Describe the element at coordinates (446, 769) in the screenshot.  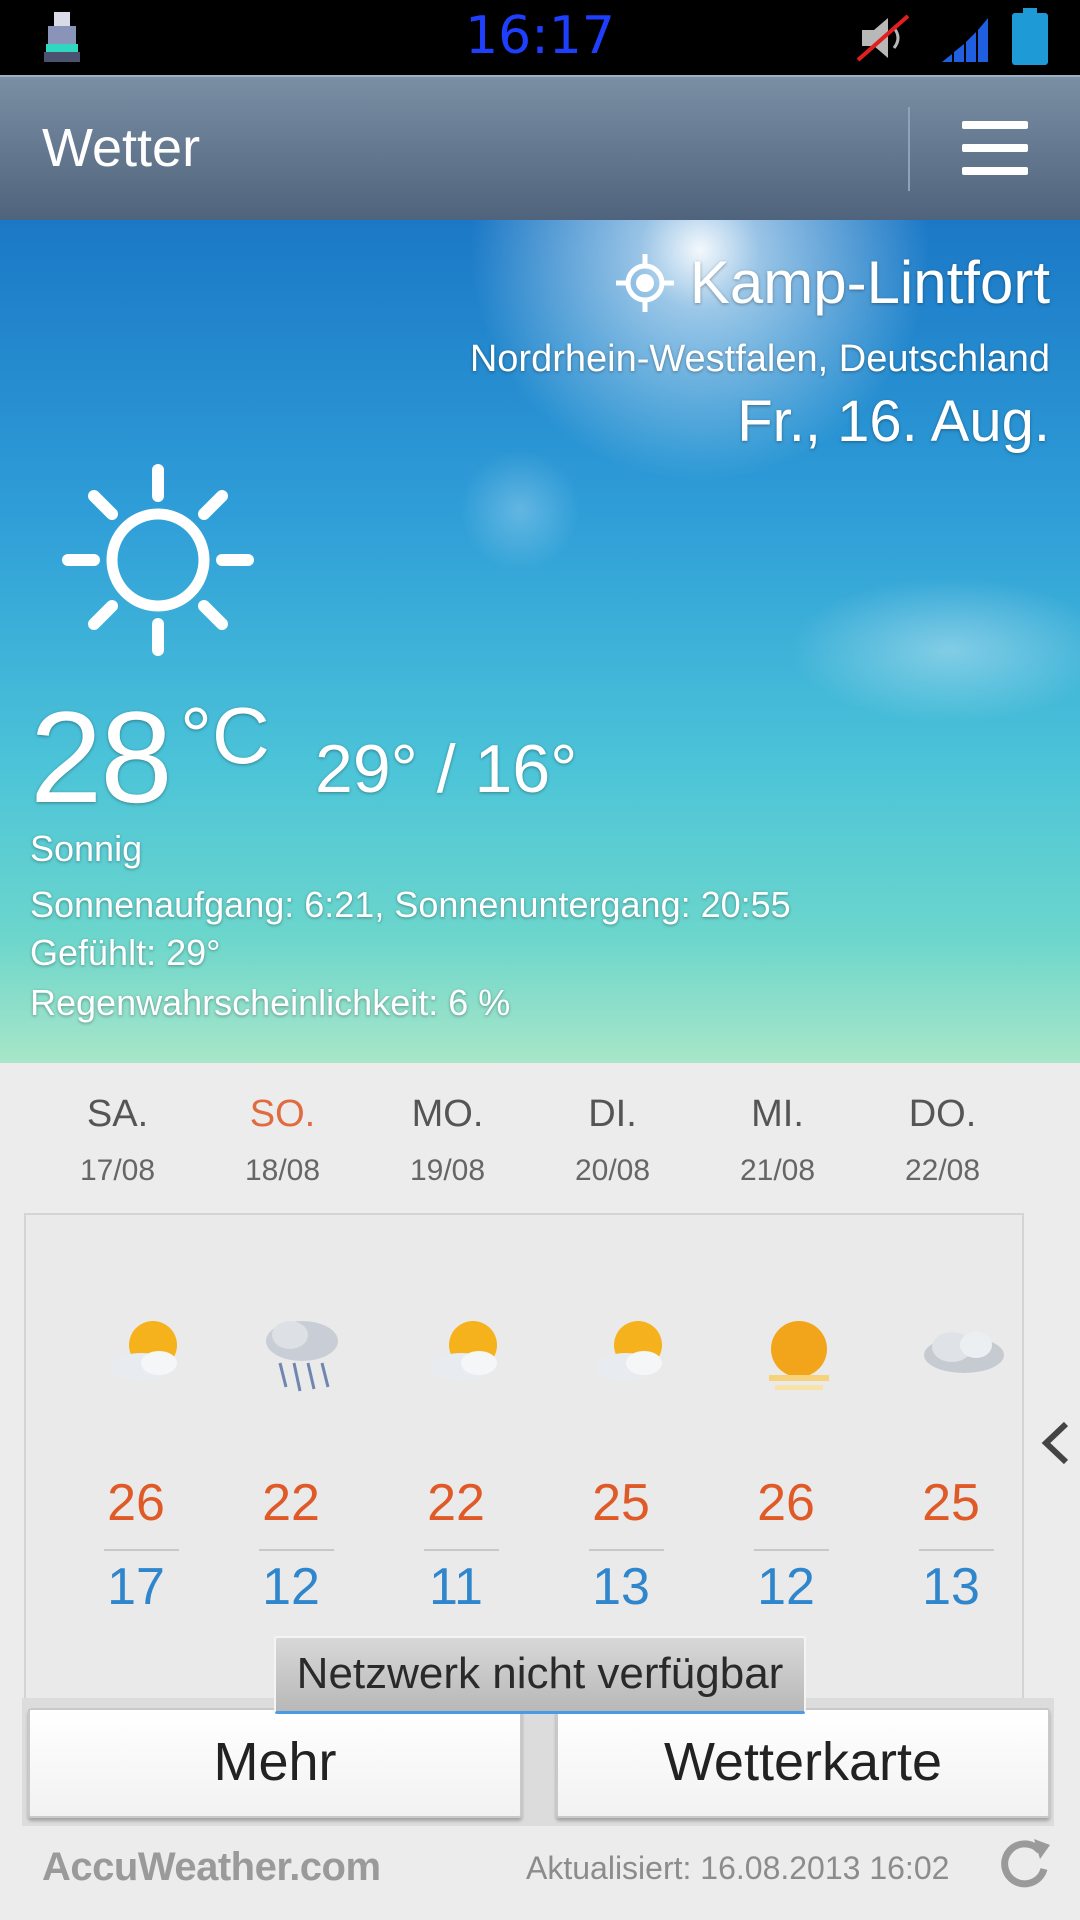
I see `high-low-temperature: 29° / 16°` at that location.